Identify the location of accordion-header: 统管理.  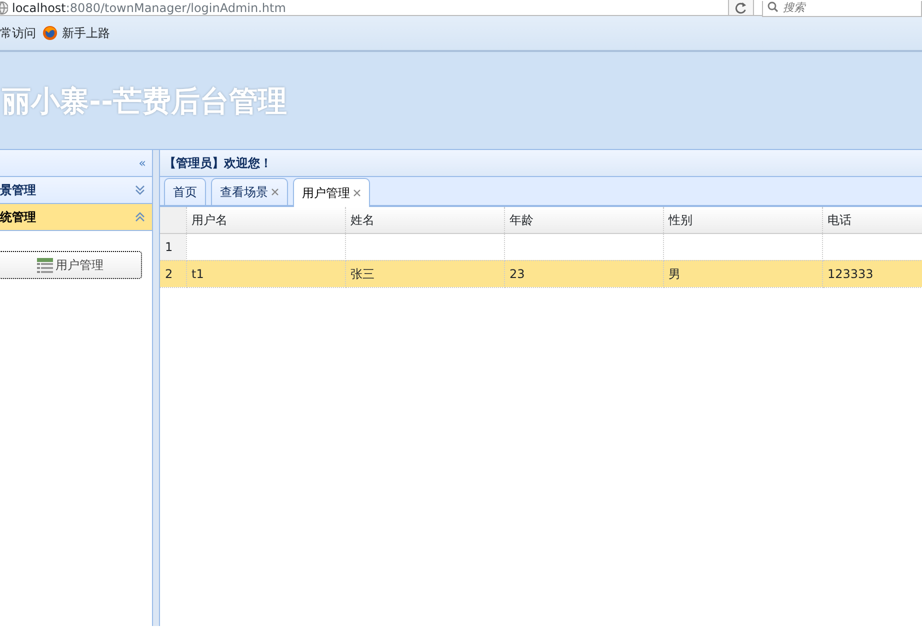
(76, 217).